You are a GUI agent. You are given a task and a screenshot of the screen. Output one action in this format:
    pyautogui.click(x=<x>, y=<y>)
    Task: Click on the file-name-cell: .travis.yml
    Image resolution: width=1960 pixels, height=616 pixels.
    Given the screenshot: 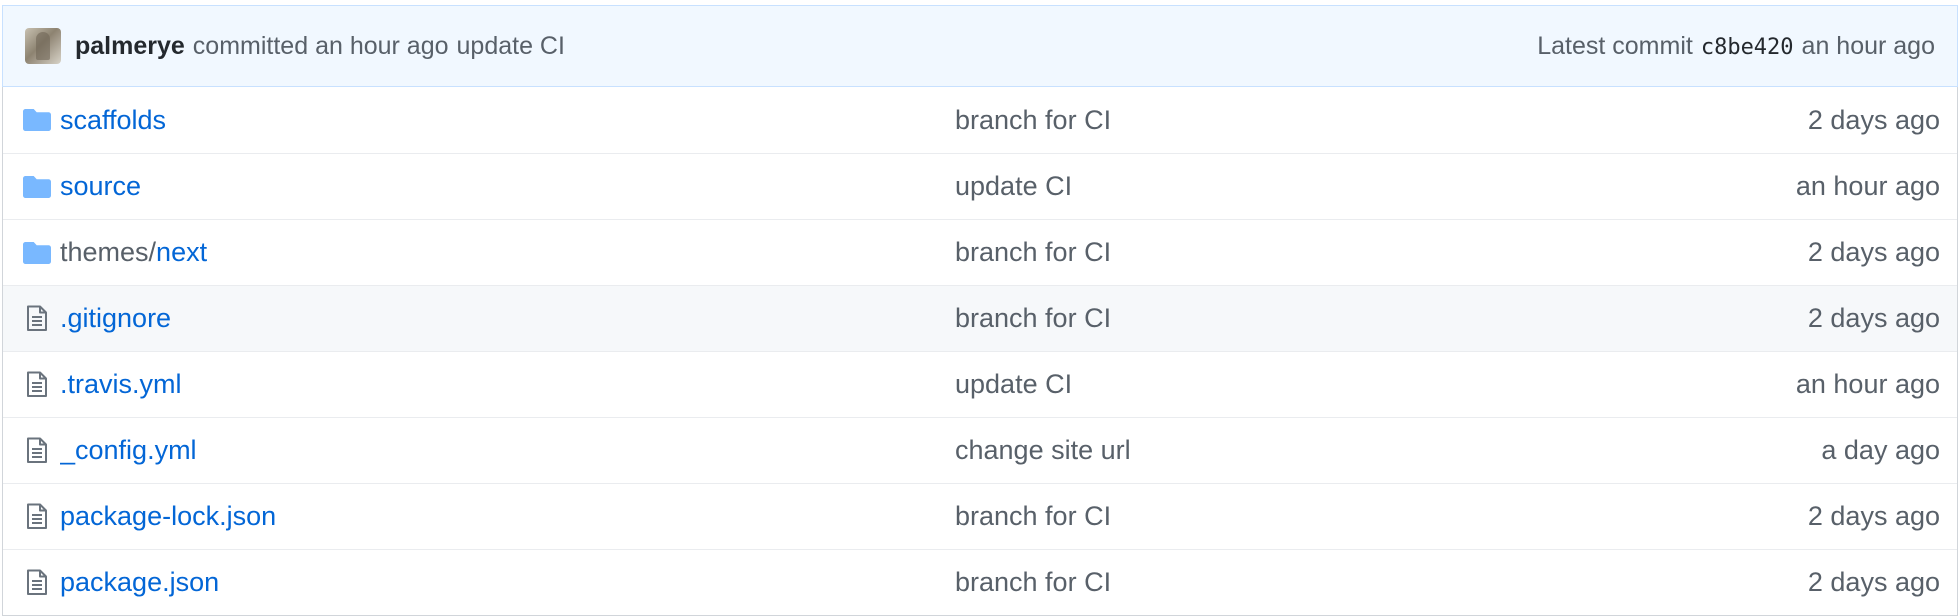 What is the action you would take?
    pyautogui.click(x=507, y=384)
    